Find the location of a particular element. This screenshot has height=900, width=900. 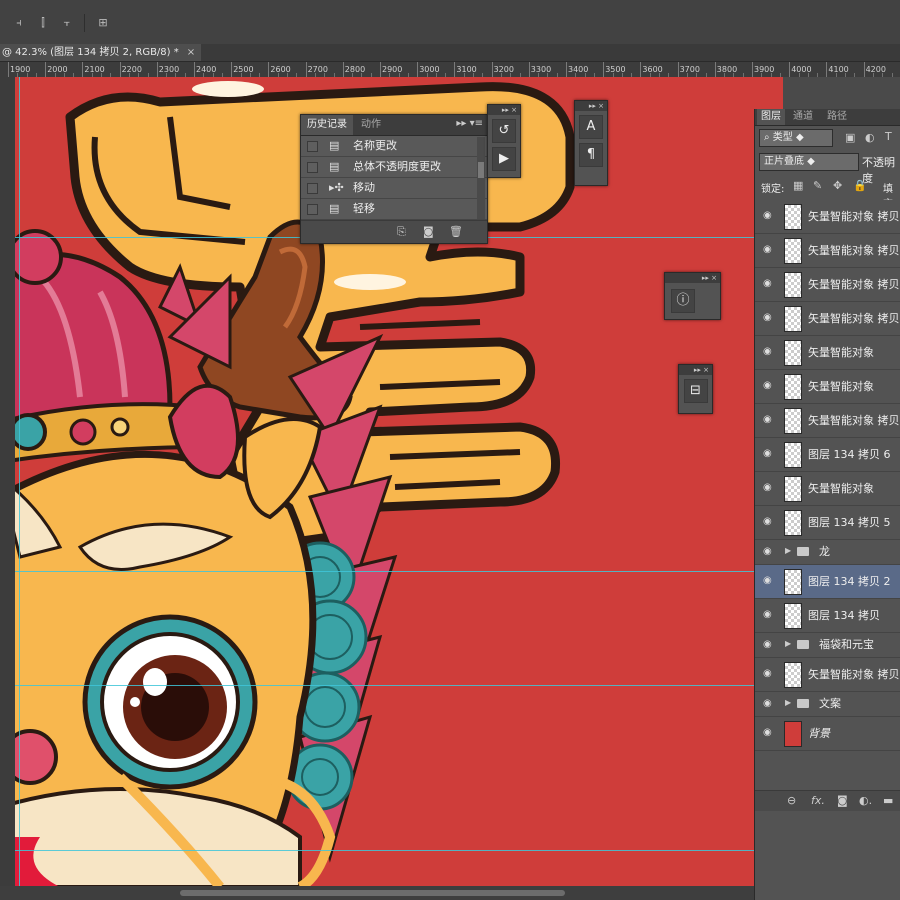

lock-transparency-icon: ▦ is located at coordinates (798, 185).